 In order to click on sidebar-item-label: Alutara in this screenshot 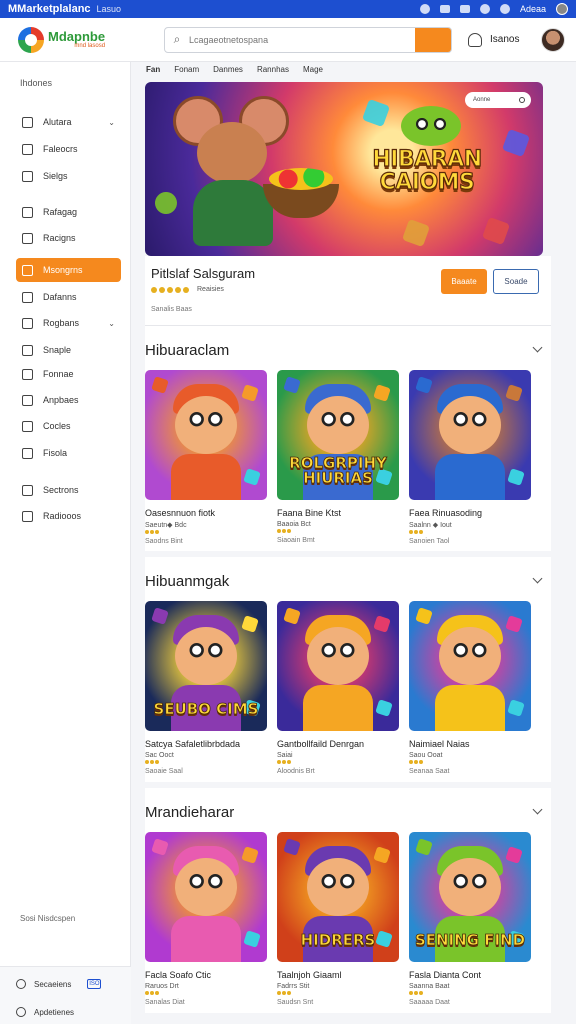, I will do `click(57, 122)`.